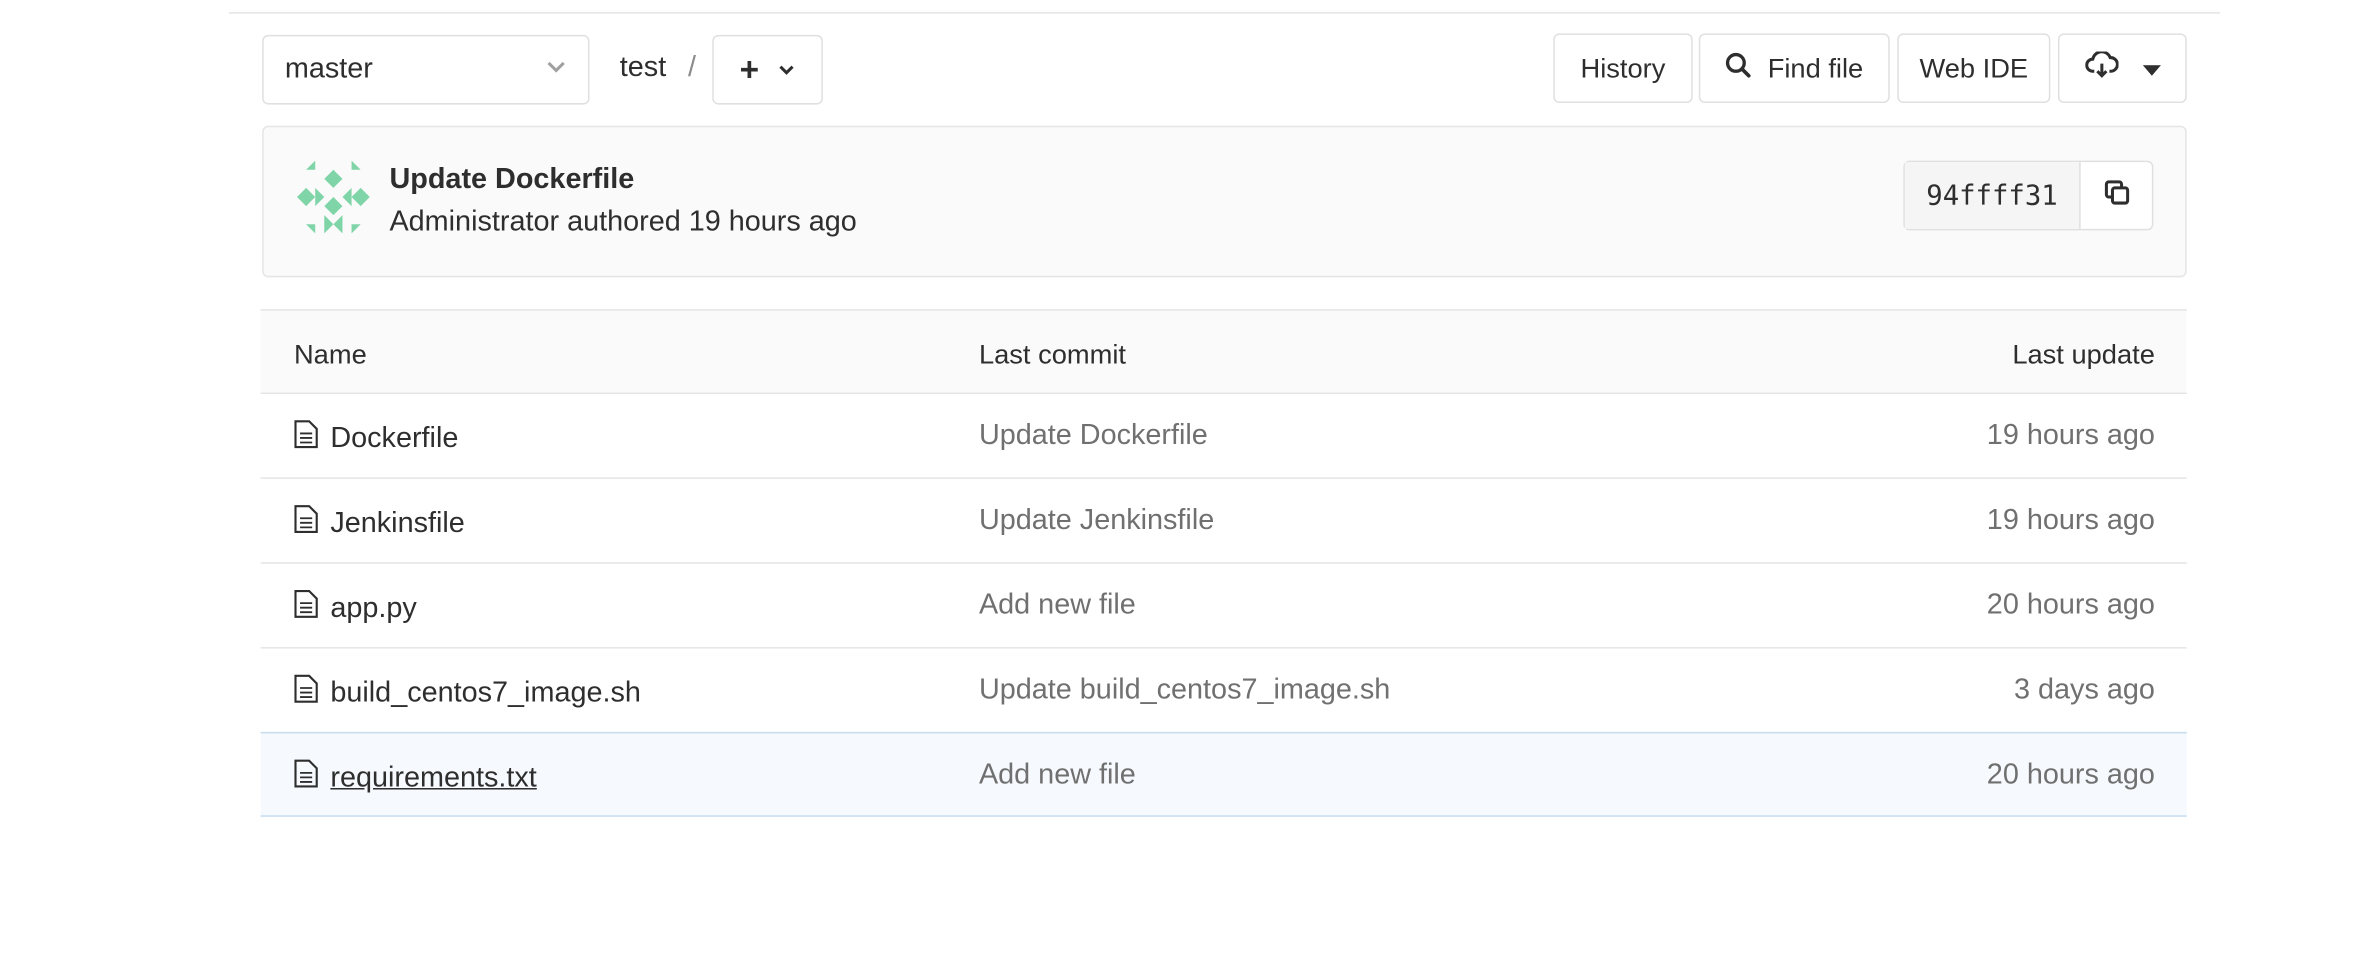 The image size is (2364, 964). I want to click on branch-selector: master, so click(426, 69).